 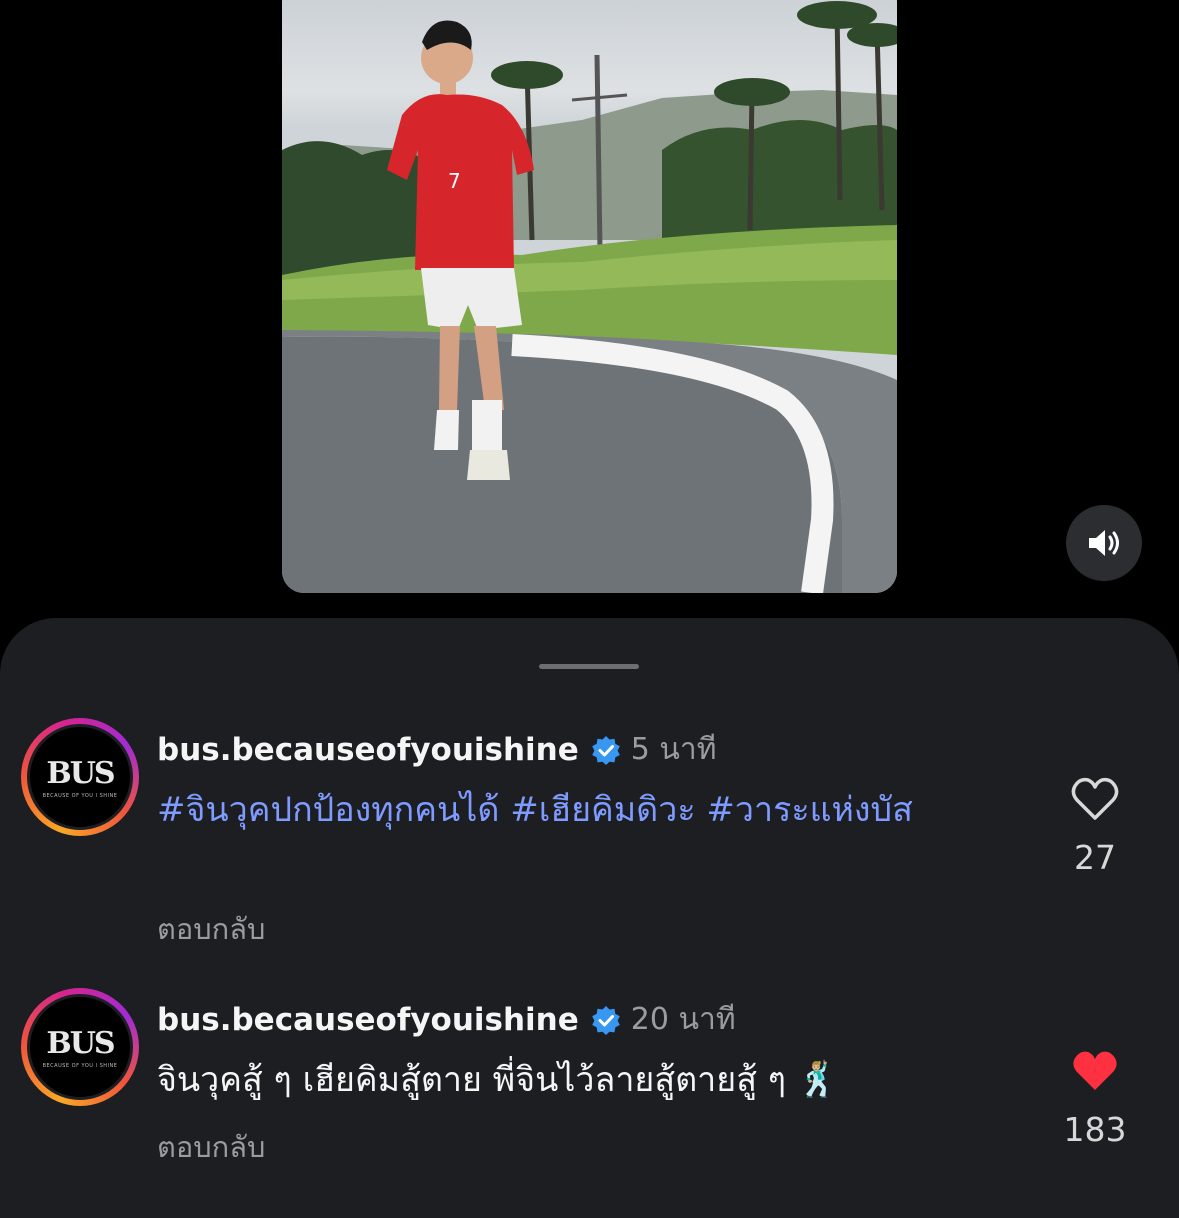 What do you see at coordinates (589, 666) in the screenshot?
I see `sheet-drag-handle` at bounding box center [589, 666].